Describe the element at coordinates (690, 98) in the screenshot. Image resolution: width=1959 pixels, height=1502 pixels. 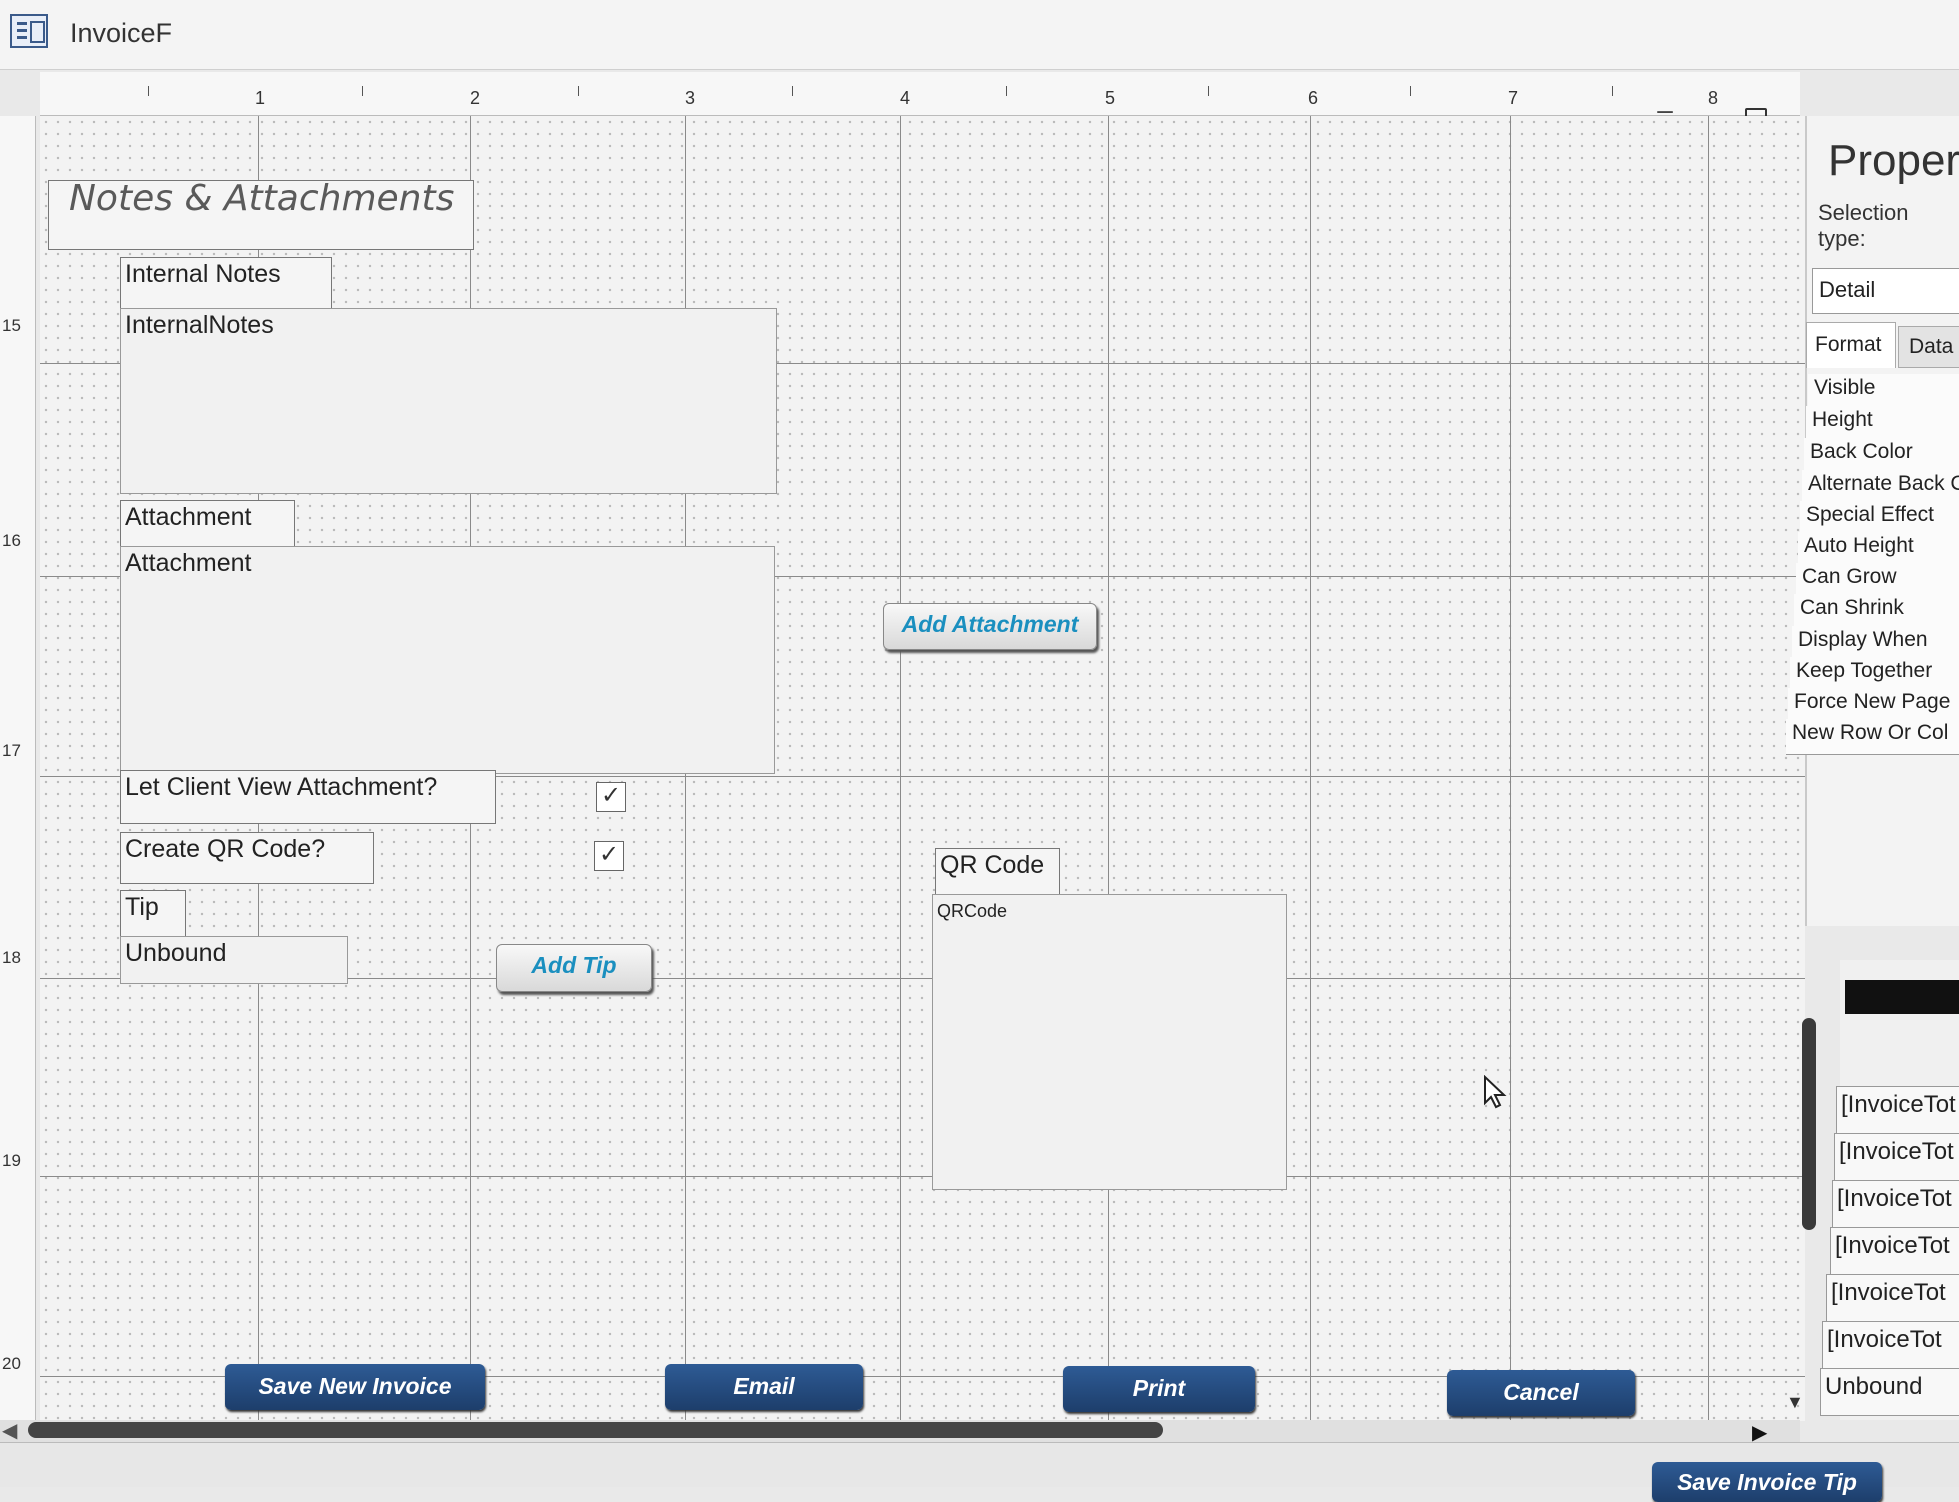
I see `ruler-mark-3: 3` at that location.